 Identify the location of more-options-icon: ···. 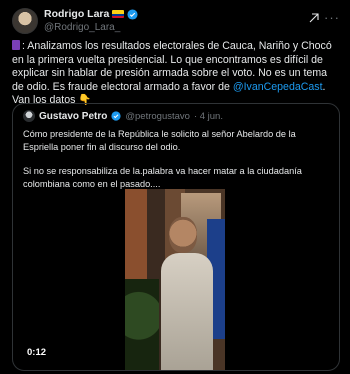
(332, 17).